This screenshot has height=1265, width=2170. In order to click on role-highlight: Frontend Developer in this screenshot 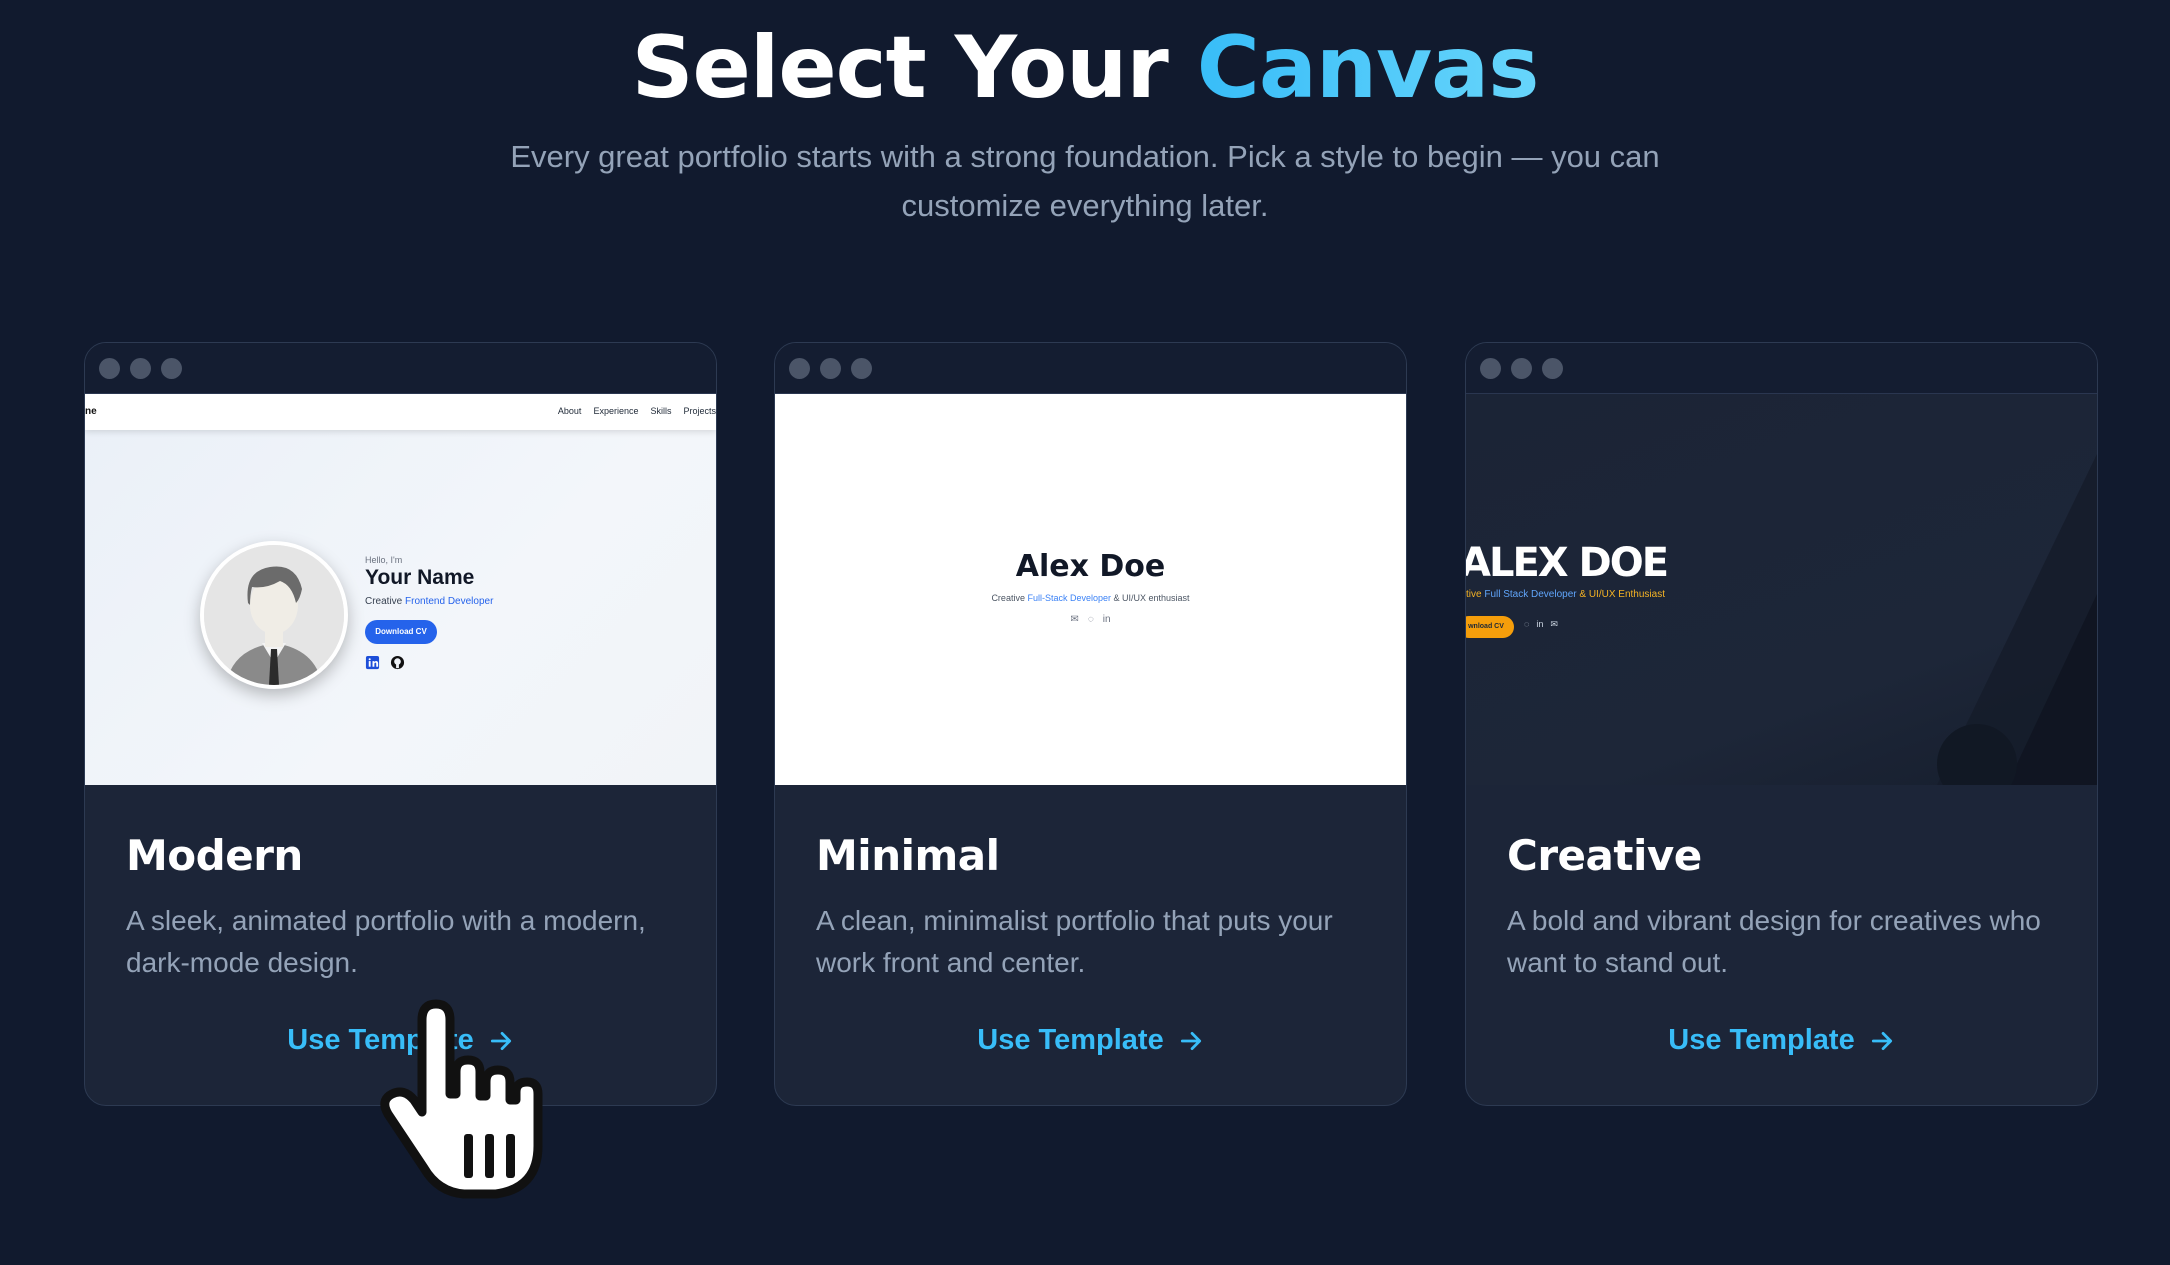, I will do `click(449, 601)`.